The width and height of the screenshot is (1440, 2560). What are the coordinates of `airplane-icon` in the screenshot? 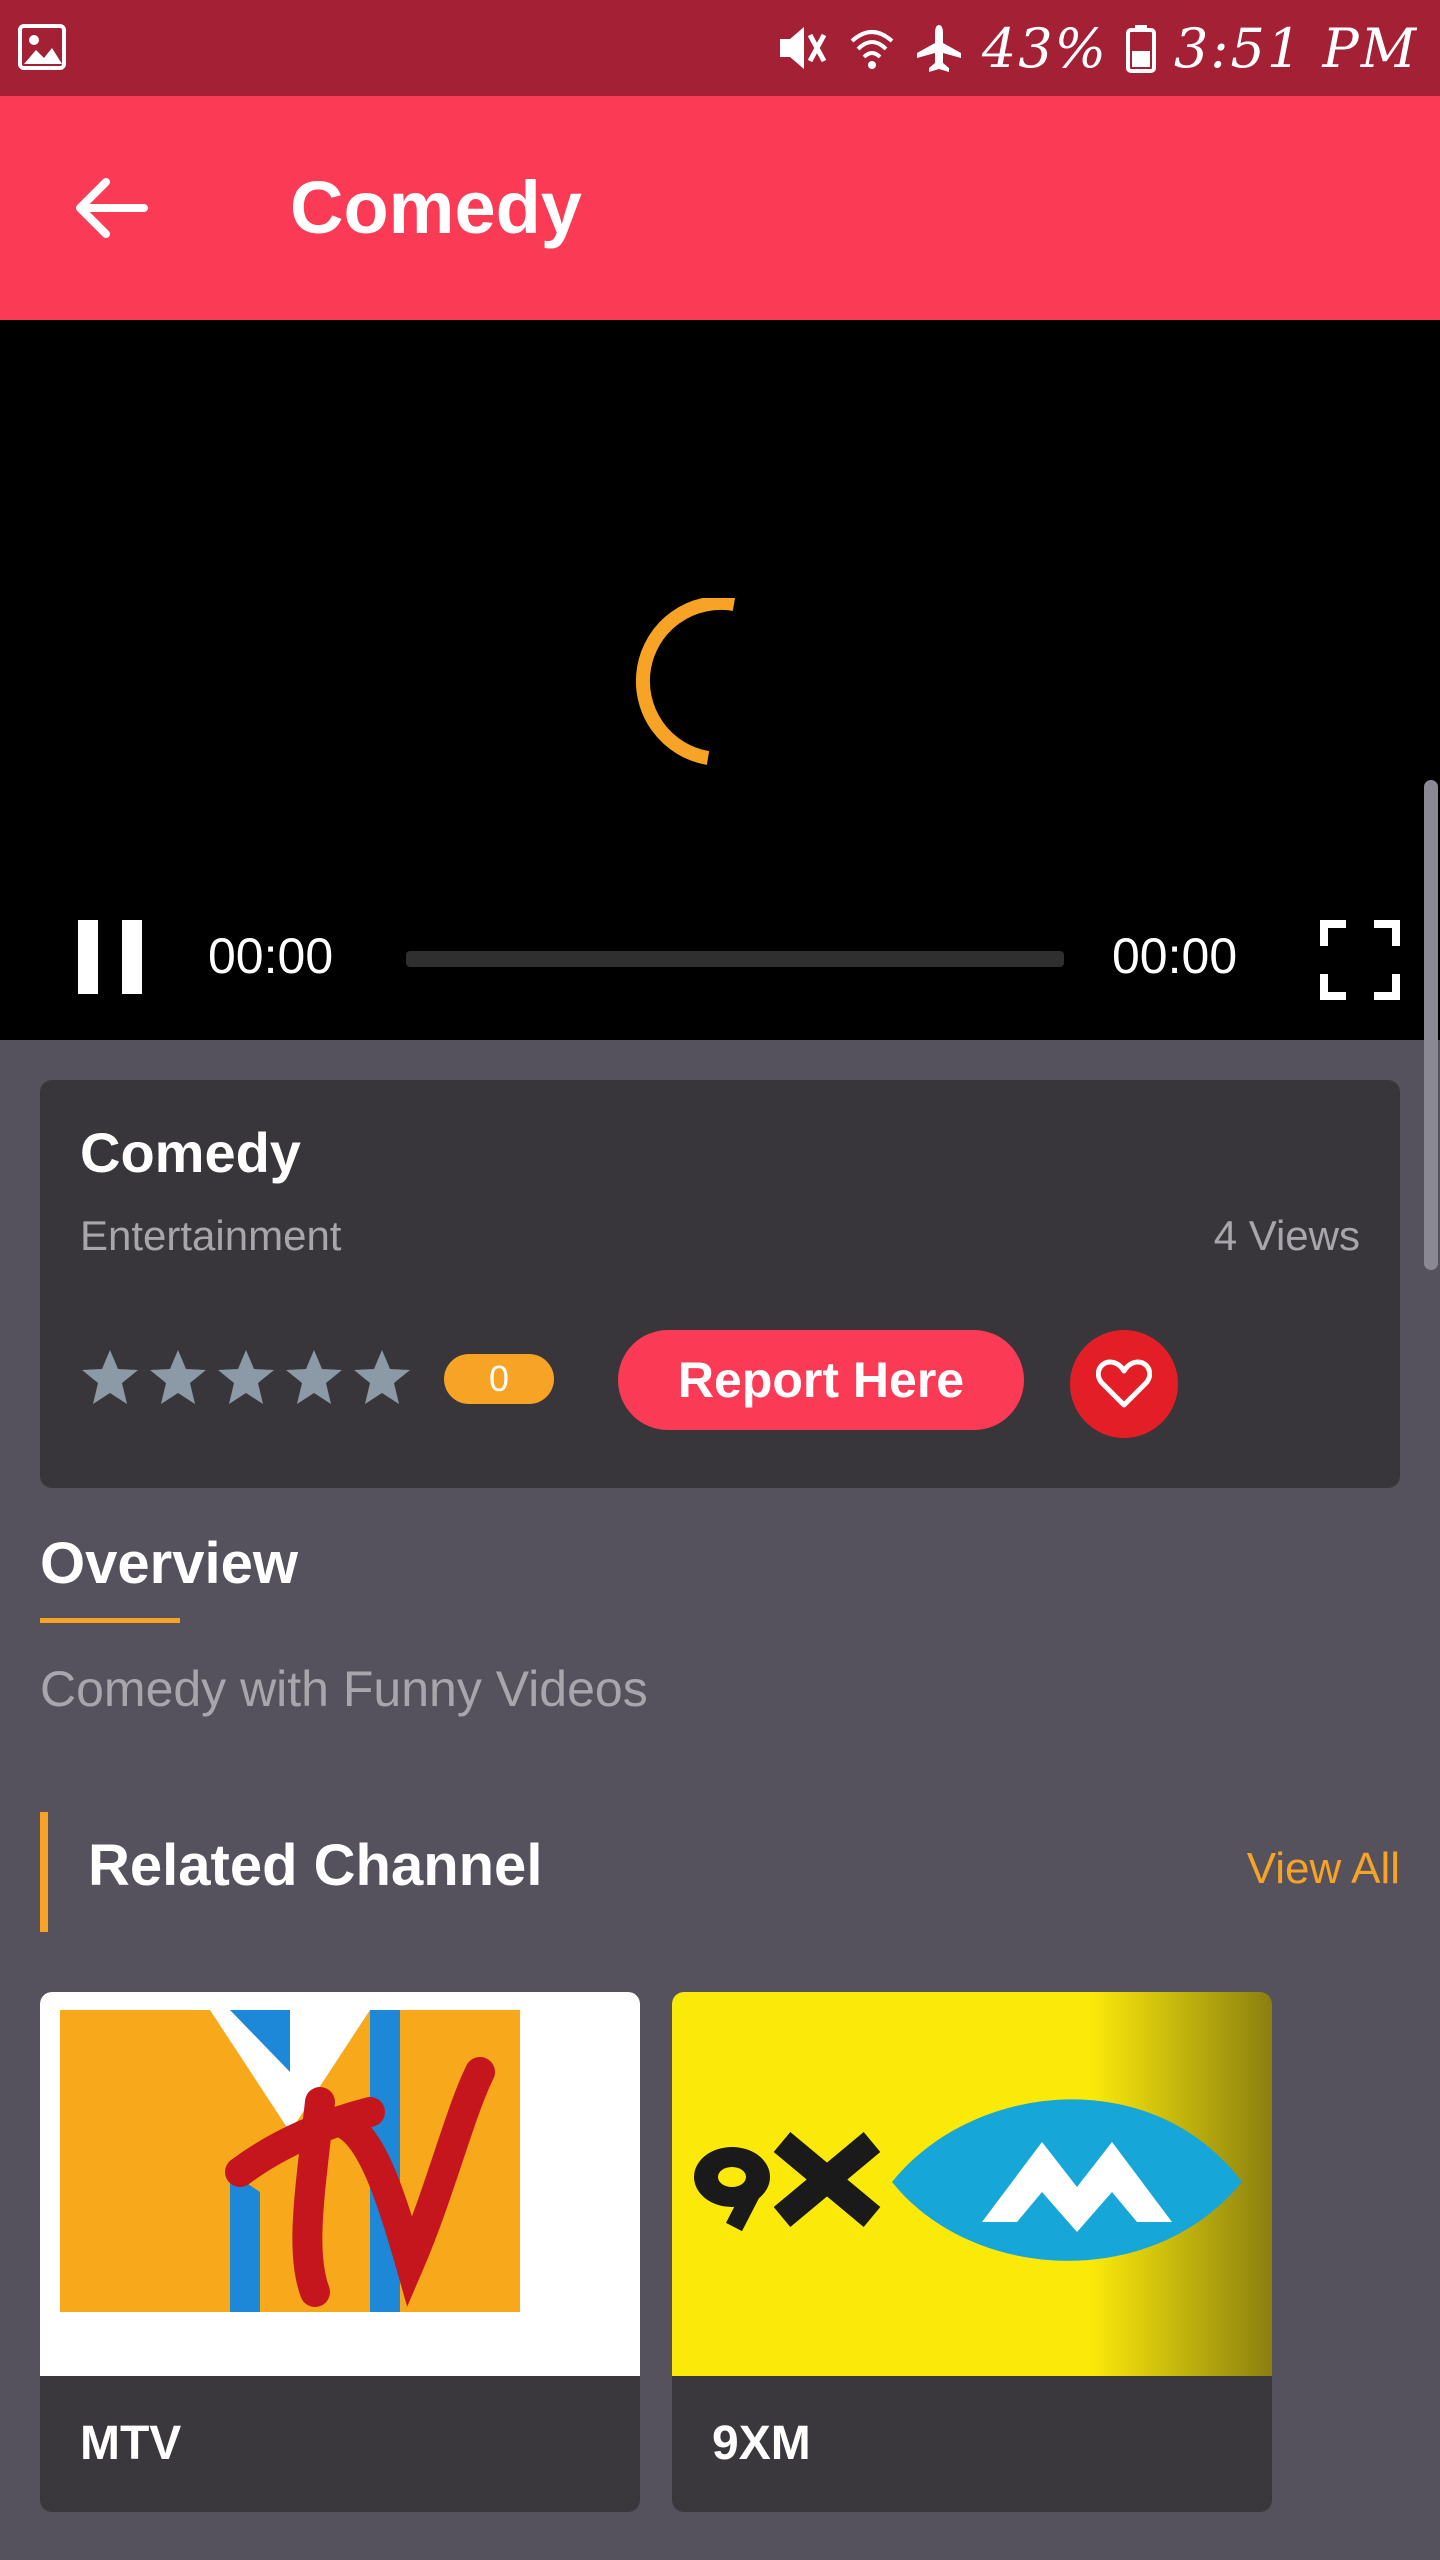 It's located at (938, 48).